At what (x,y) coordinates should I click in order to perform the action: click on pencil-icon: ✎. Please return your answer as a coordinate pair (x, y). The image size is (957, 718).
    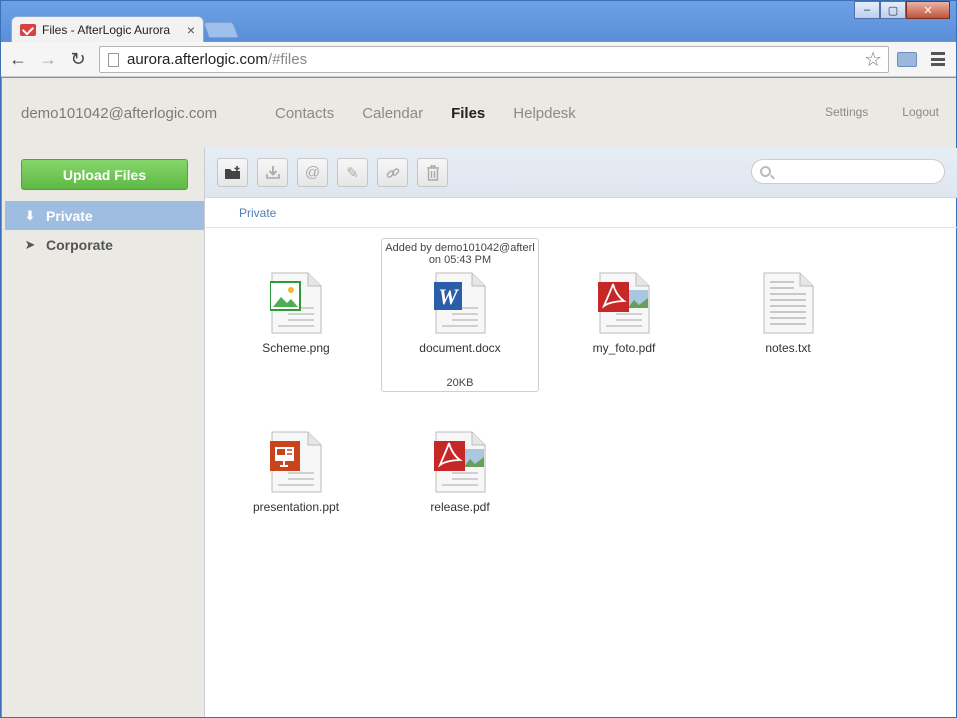
    Looking at the image, I should click on (352, 173).